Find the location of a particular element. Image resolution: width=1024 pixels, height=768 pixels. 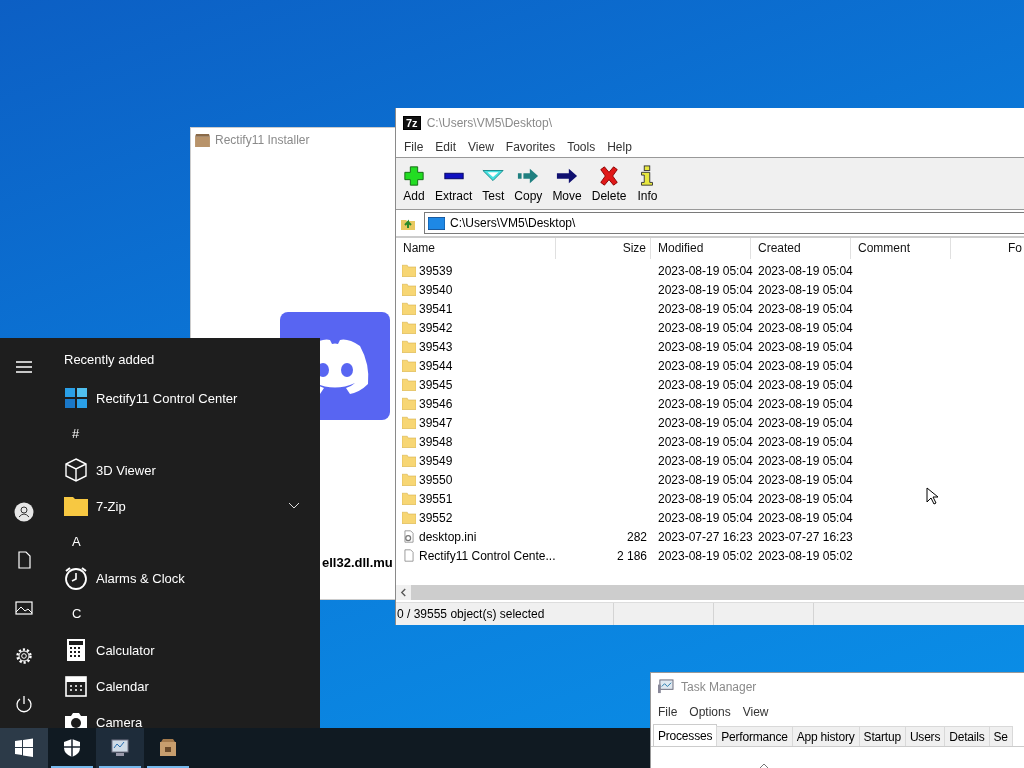

tab: Users is located at coordinates (925, 736).